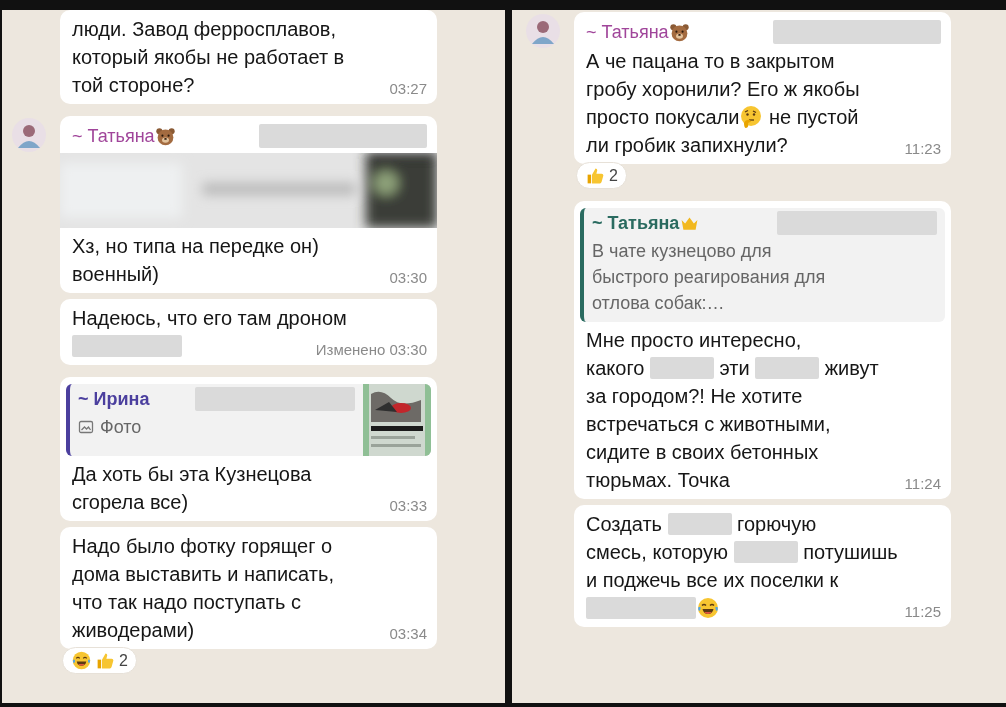 The height and width of the screenshot is (707, 1006). What do you see at coordinates (850, 552) in the screenshot?
I see `message-text: потушишь` at bounding box center [850, 552].